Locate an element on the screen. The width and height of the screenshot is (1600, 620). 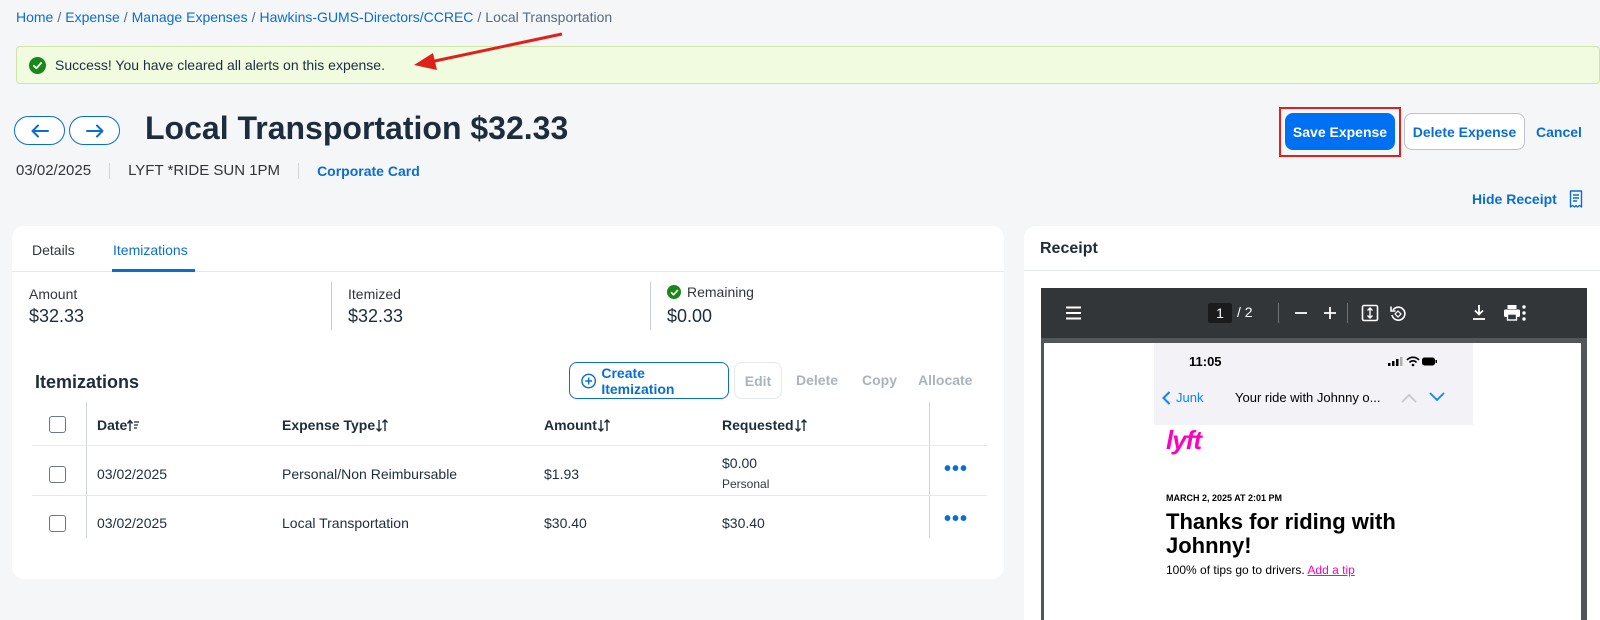
delete-expense-button: Delete Expense is located at coordinates (1464, 131).